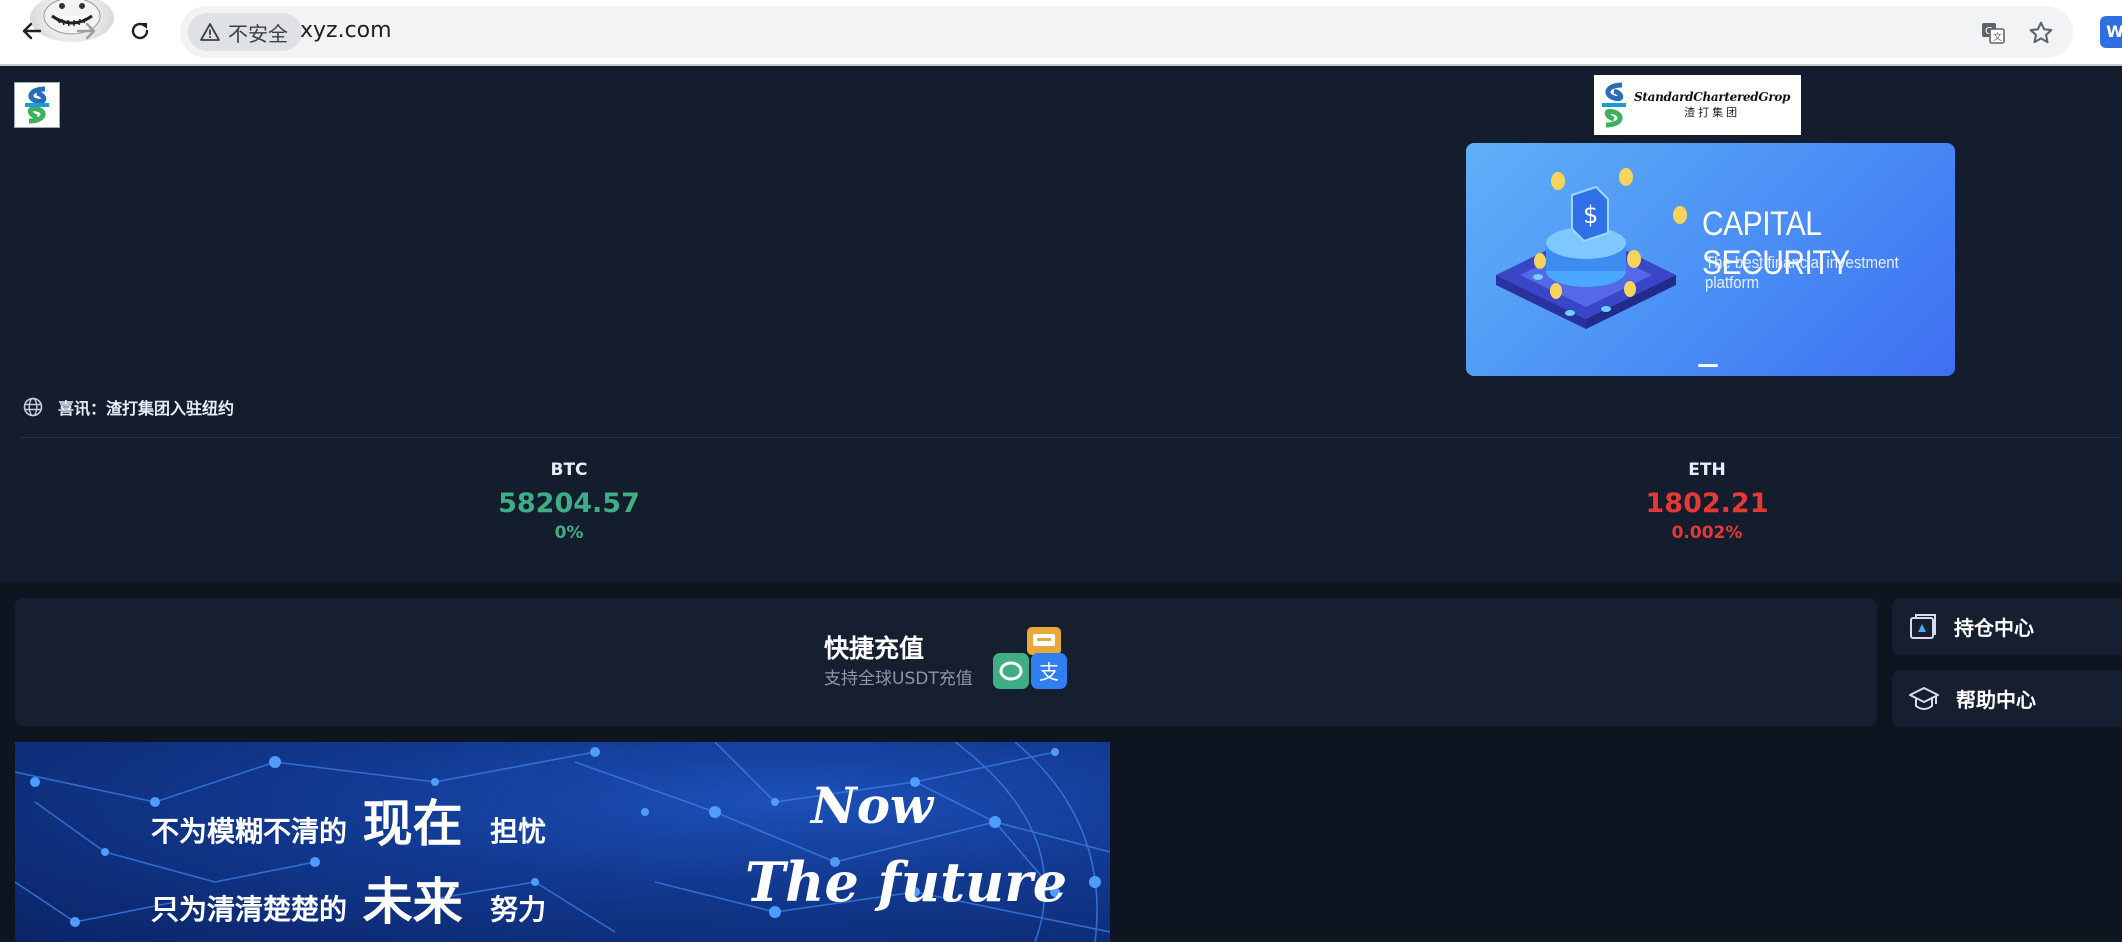 This screenshot has height=942, width=2122. What do you see at coordinates (37, 105) in the screenshot?
I see `site-logo` at bounding box center [37, 105].